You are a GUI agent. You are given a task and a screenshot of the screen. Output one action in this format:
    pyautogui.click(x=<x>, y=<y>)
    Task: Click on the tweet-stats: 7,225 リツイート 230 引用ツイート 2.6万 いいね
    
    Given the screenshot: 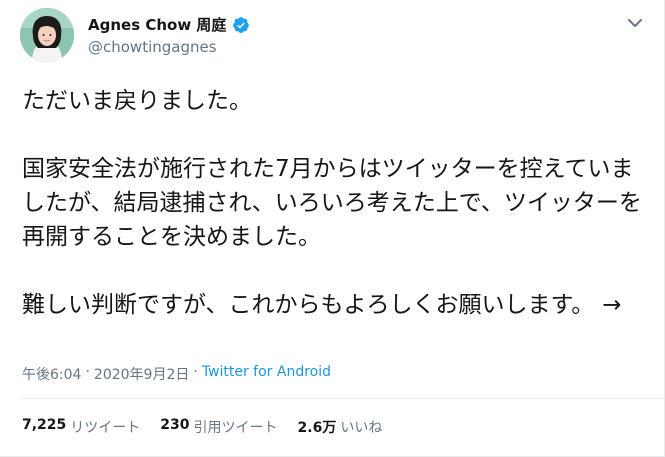 What is the action you would take?
    pyautogui.click(x=202, y=427)
    